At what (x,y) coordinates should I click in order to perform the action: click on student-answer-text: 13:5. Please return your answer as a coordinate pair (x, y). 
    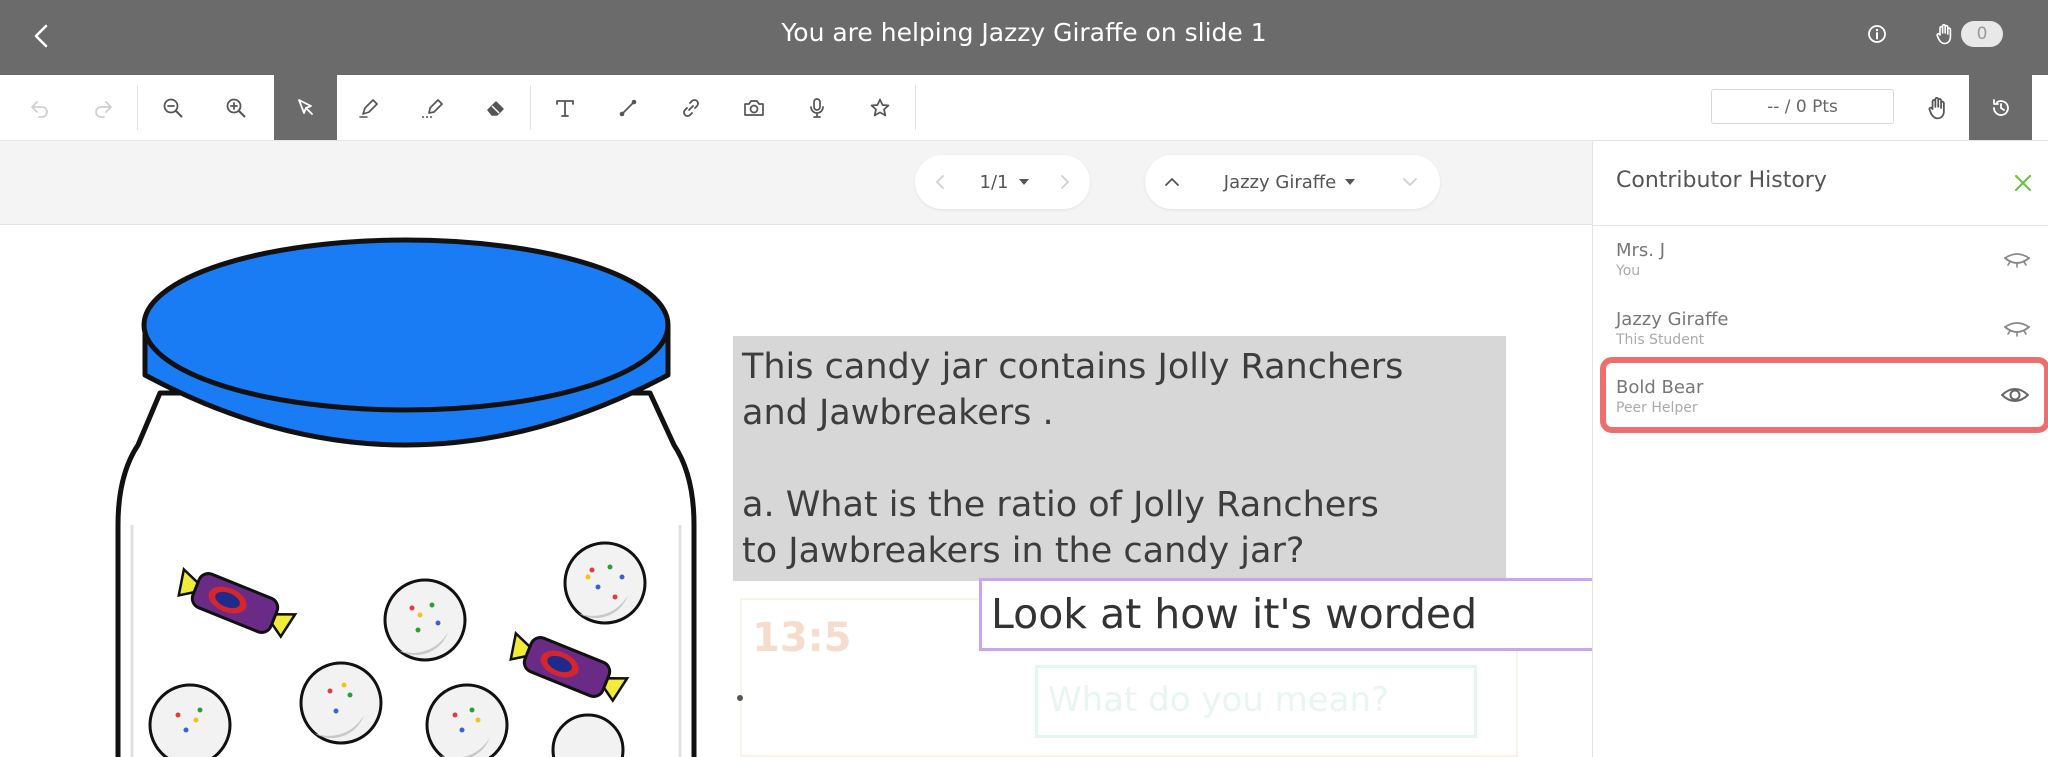
    Looking at the image, I should click on (802, 638).